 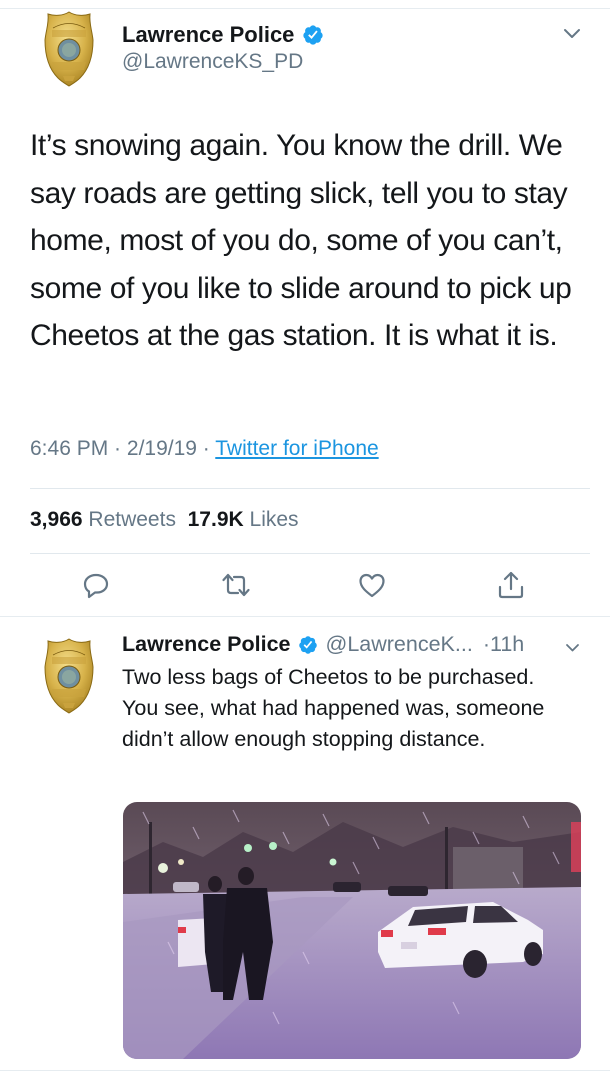 I want to click on like-button, so click(x=372, y=585).